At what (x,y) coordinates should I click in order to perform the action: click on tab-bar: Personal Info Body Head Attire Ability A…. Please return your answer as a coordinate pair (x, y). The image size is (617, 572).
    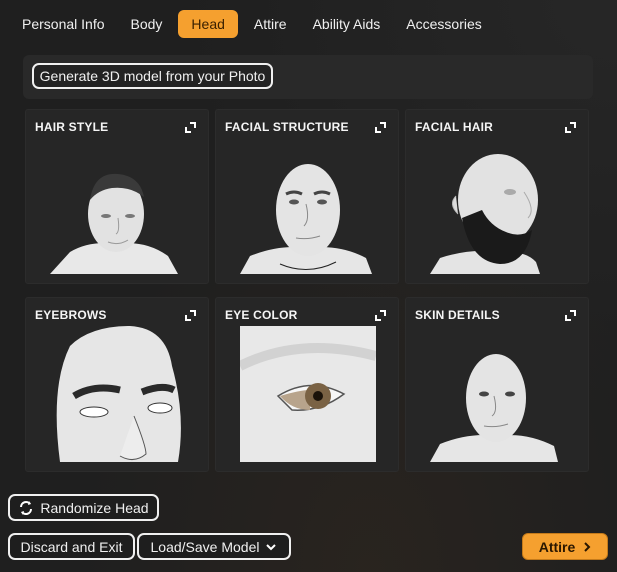
    Looking at the image, I should click on (255, 24).